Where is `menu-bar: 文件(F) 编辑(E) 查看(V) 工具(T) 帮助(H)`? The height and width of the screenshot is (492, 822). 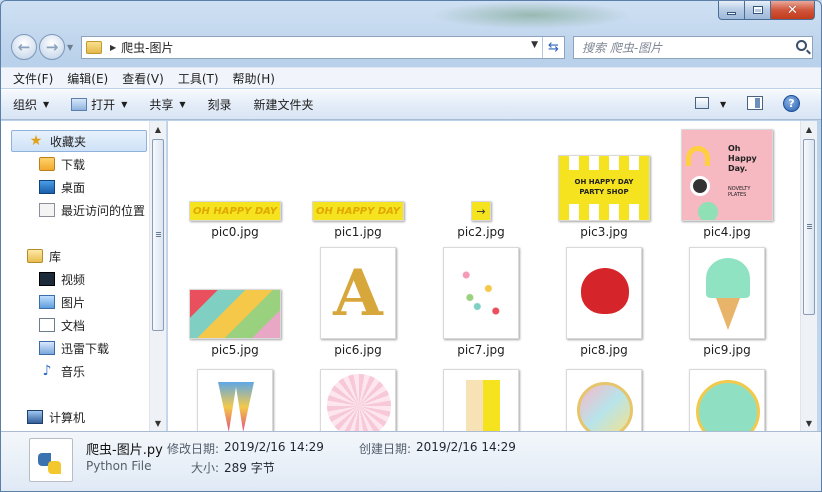
menu-bar: 文件(F) 编辑(E) 查看(V) 工具(T) 帮助(H) is located at coordinates (411, 77).